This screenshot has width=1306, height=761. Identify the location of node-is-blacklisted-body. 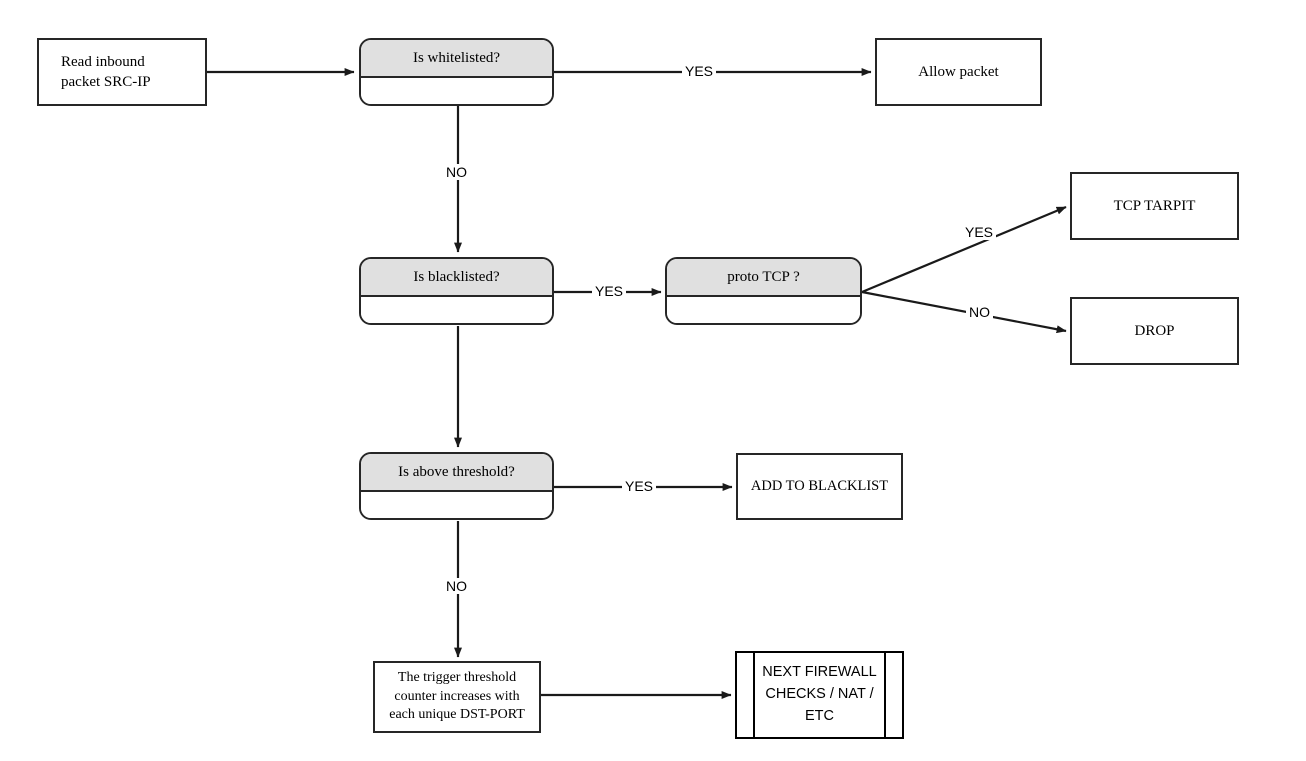
(456, 310).